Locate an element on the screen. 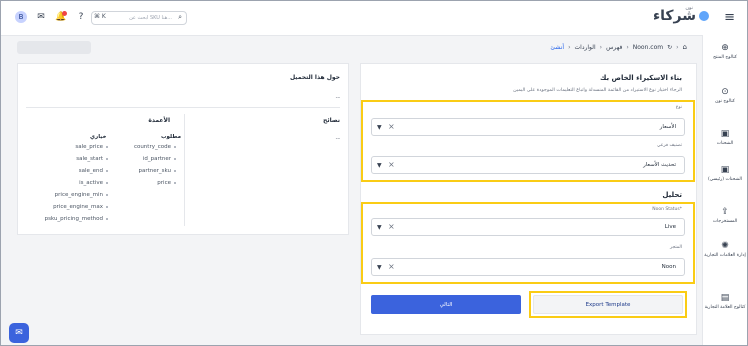  breadcrumb-item: Noon.com is located at coordinates (648, 47).